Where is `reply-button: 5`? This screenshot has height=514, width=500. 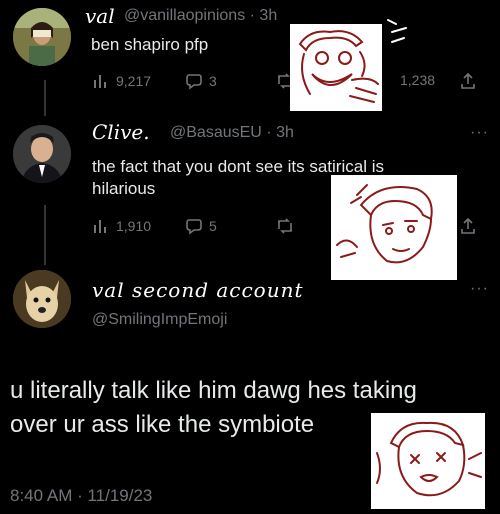 reply-button: 5 is located at coordinates (201, 226).